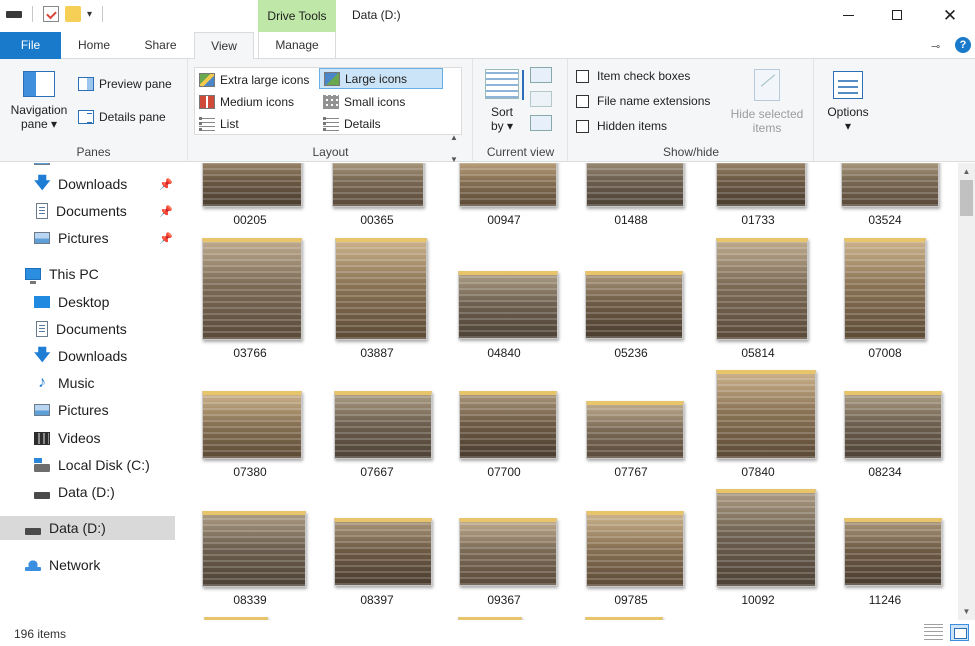 This screenshot has width=975, height=646. I want to click on size-columns-icon, so click(541, 123).